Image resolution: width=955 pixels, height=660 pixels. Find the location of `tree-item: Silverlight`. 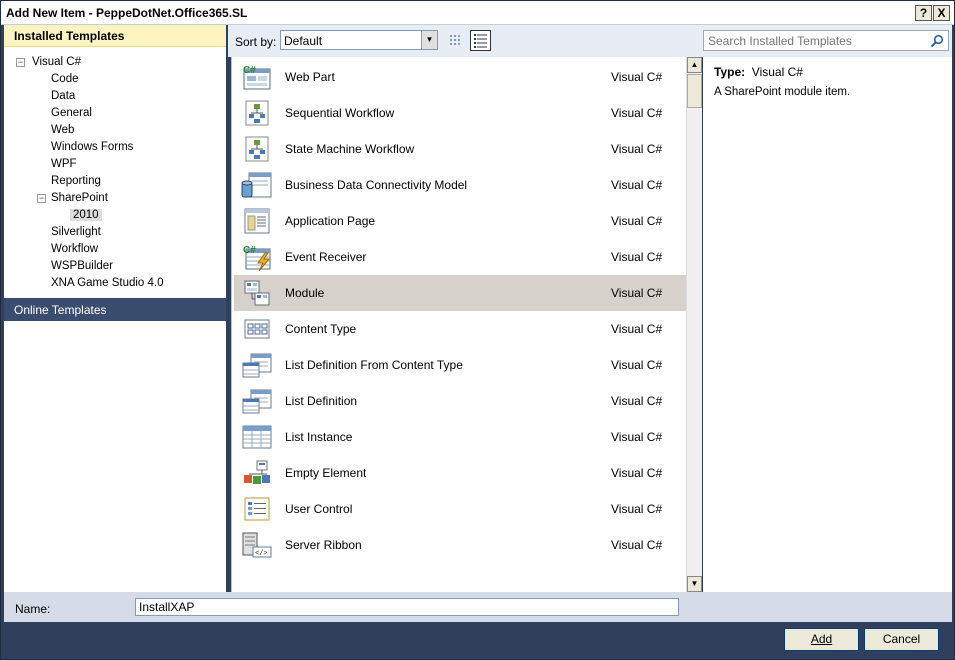

tree-item: Silverlight is located at coordinates (76, 232).